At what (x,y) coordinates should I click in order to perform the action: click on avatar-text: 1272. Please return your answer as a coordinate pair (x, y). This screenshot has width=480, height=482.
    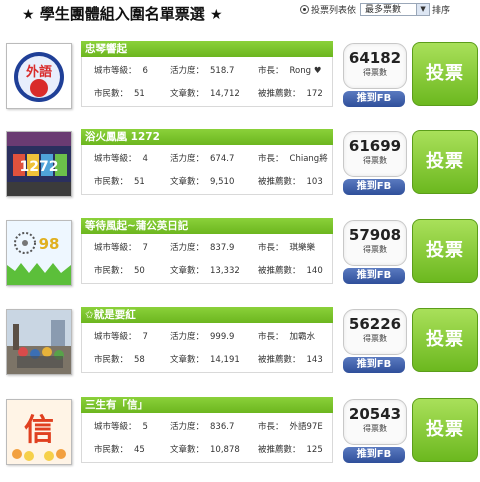
    Looking at the image, I should click on (39, 167).